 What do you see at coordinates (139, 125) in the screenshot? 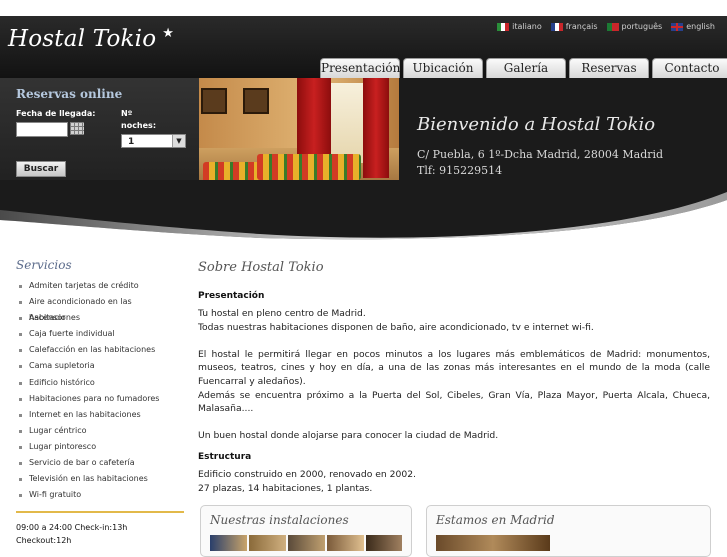
I see `nights-label: noches:` at bounding box center [139, 125].